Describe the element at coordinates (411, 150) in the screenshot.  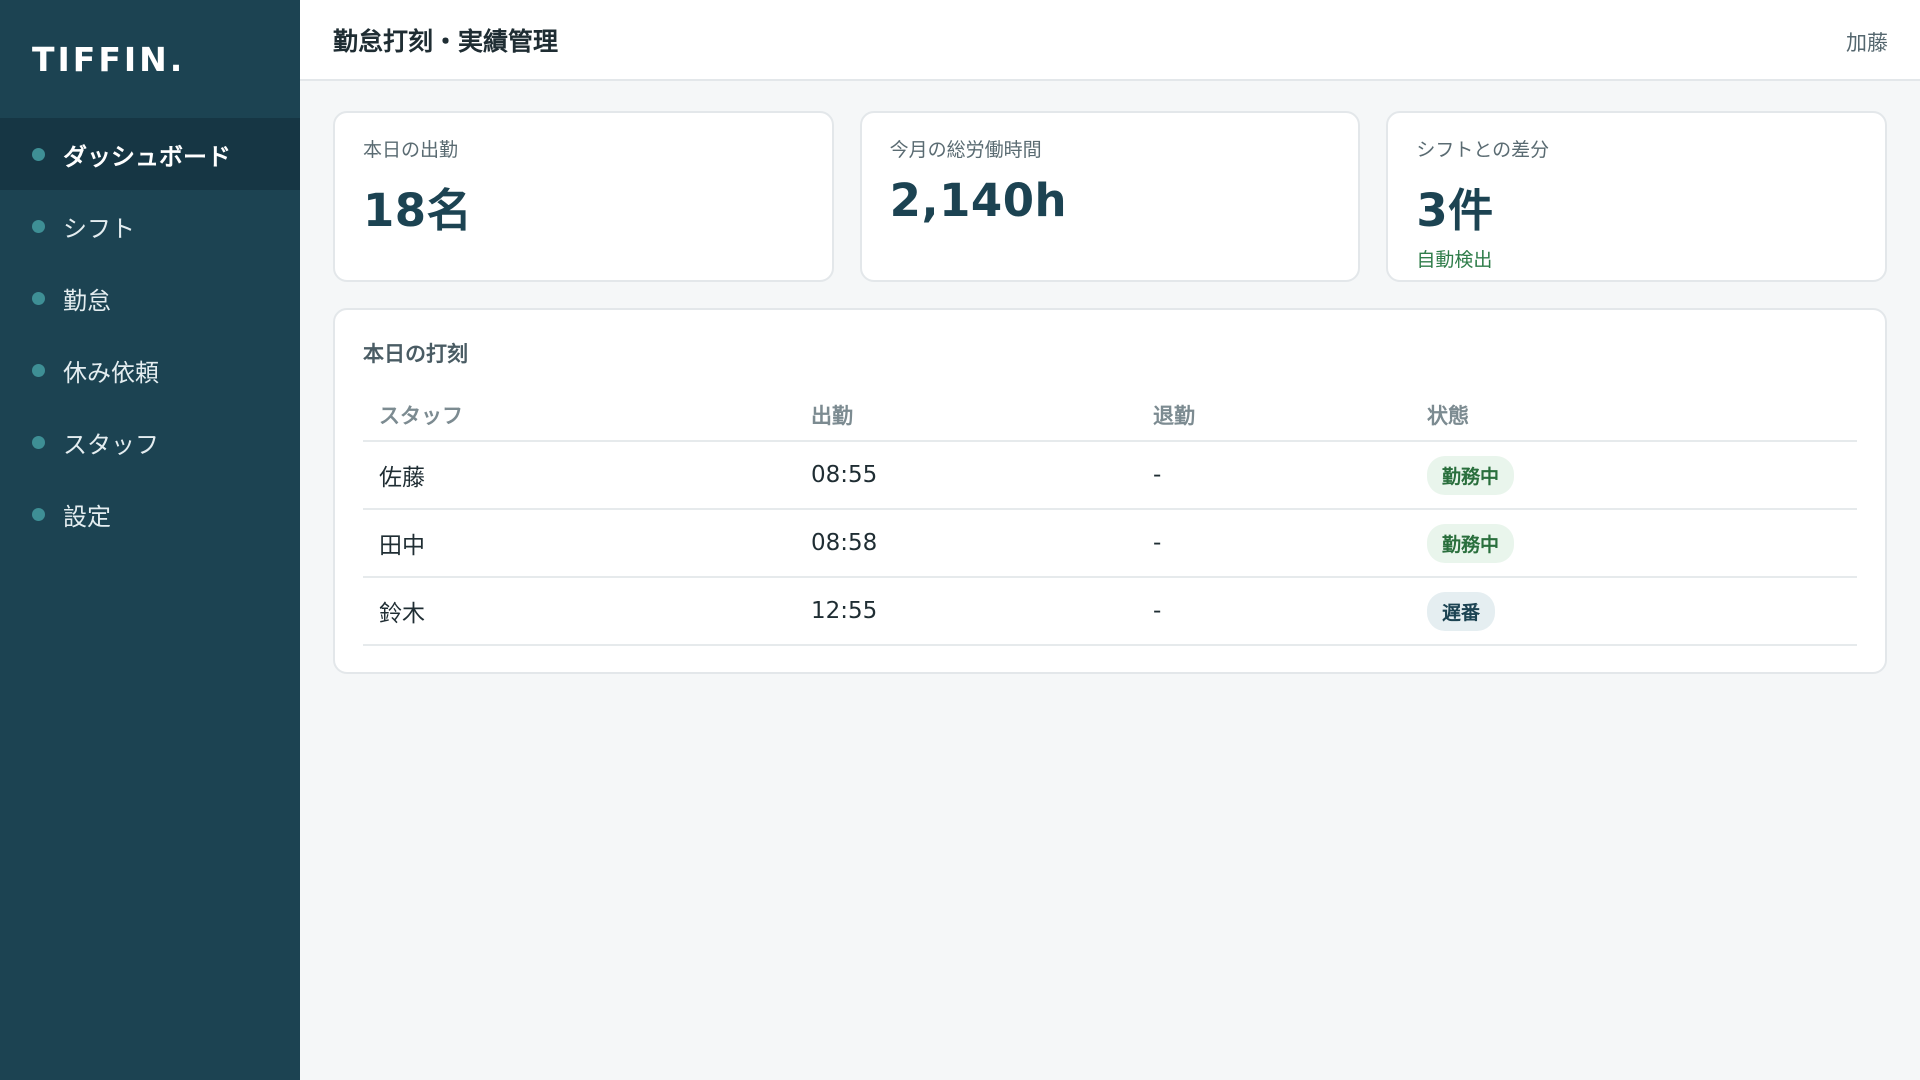
I see `stat-label: 本日の出勤` at that location.